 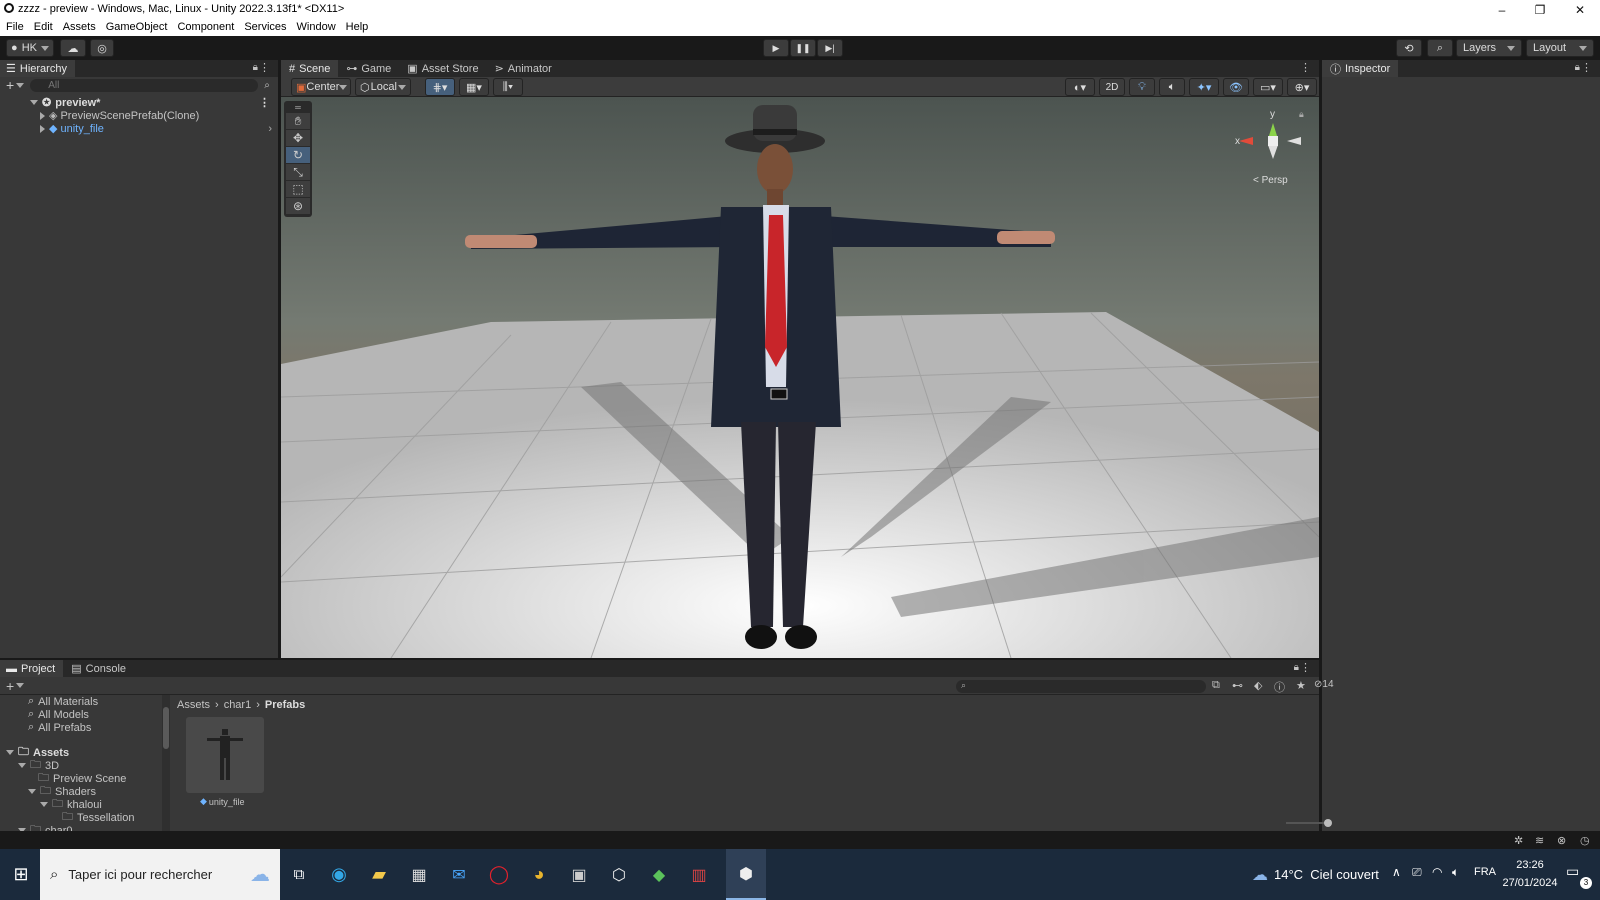 What do you see at coordinates (830, 48) in the screenshot?
I see `step-button: ▶|` at bounding box center [830, 48].